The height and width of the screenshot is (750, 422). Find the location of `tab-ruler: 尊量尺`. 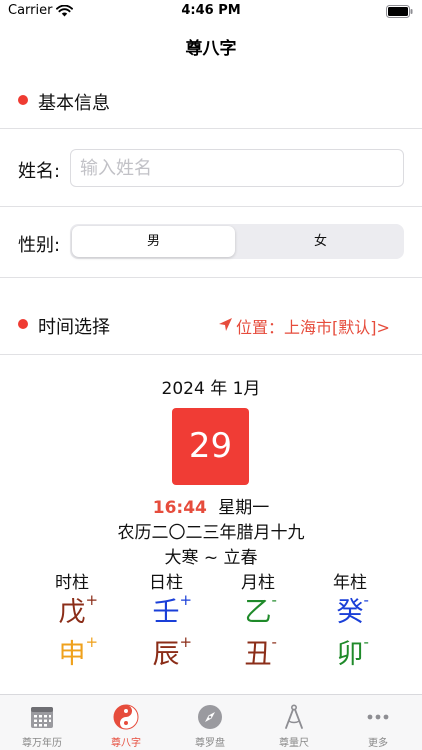

tab-ruler: 尊量尺 is located at coordinates (294, 722).